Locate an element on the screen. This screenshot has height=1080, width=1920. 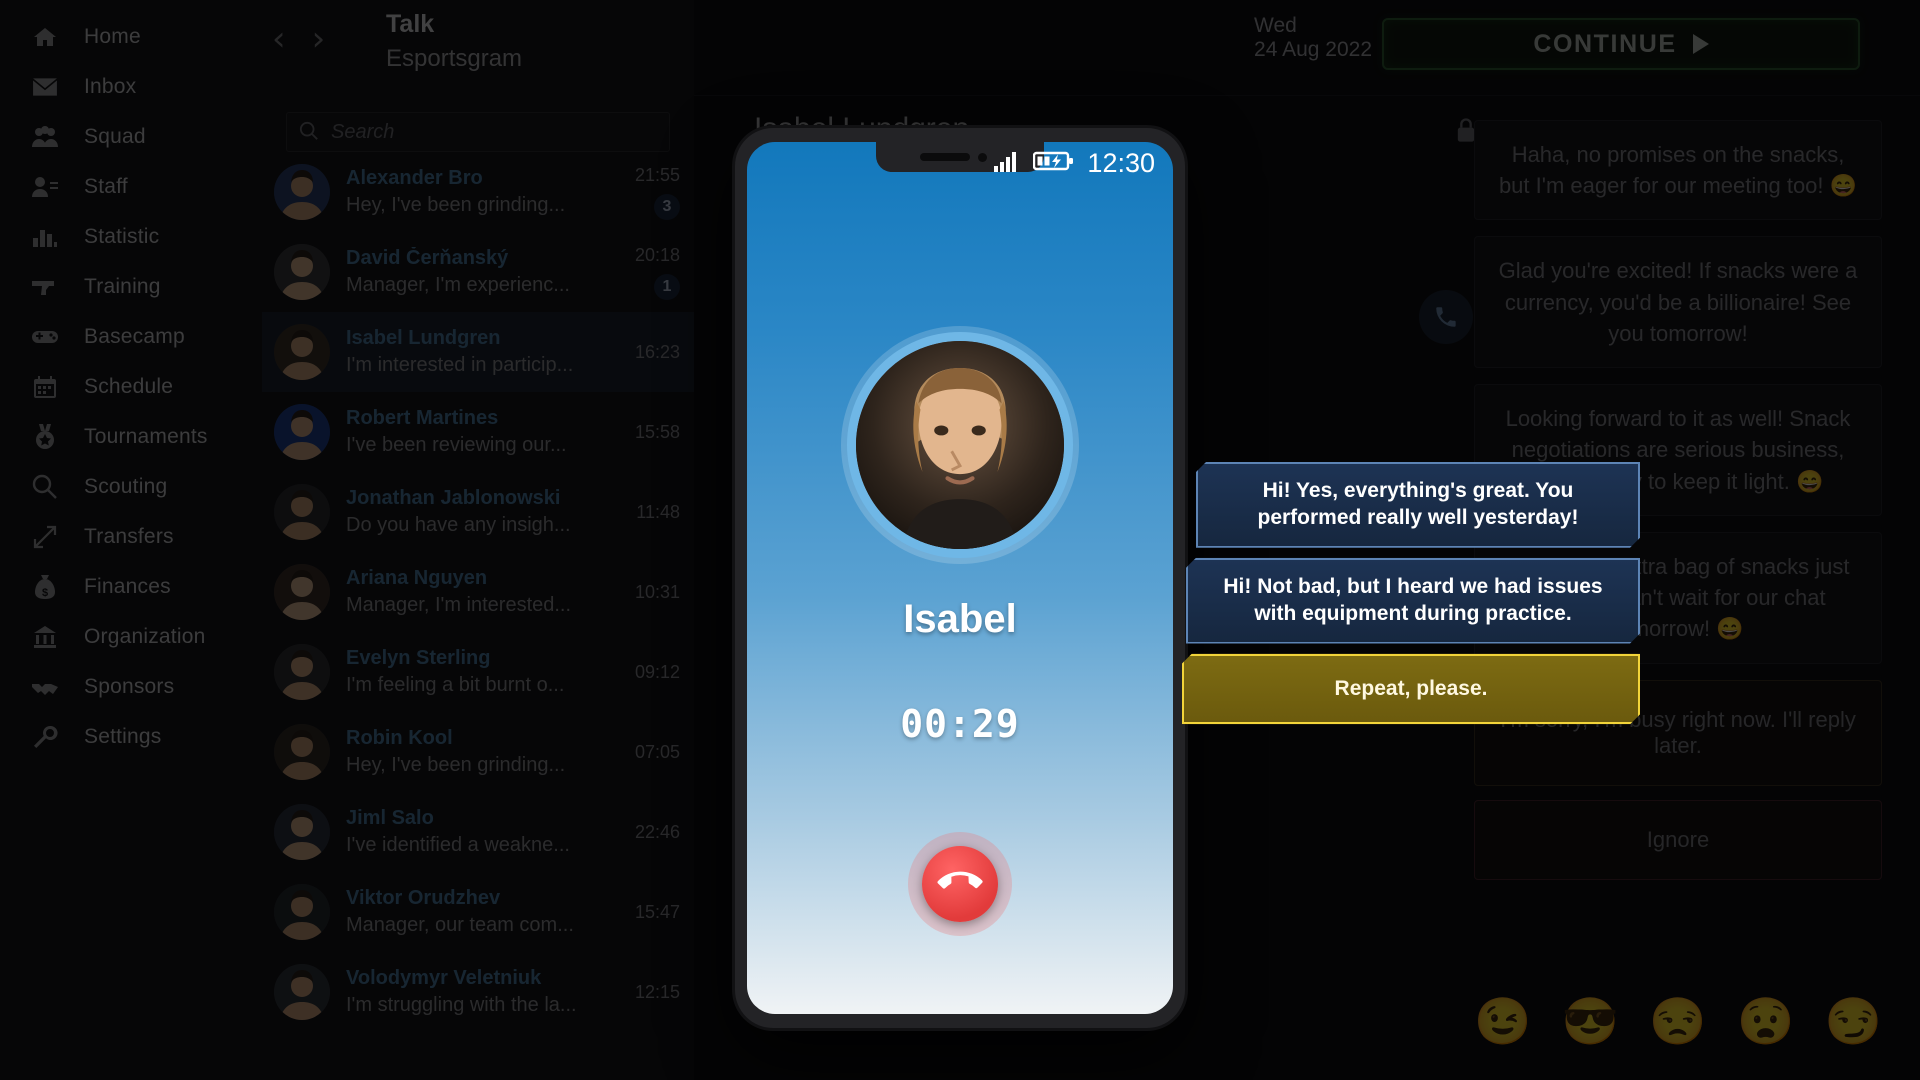
handshake-icon is located at coordinates (45, 687).